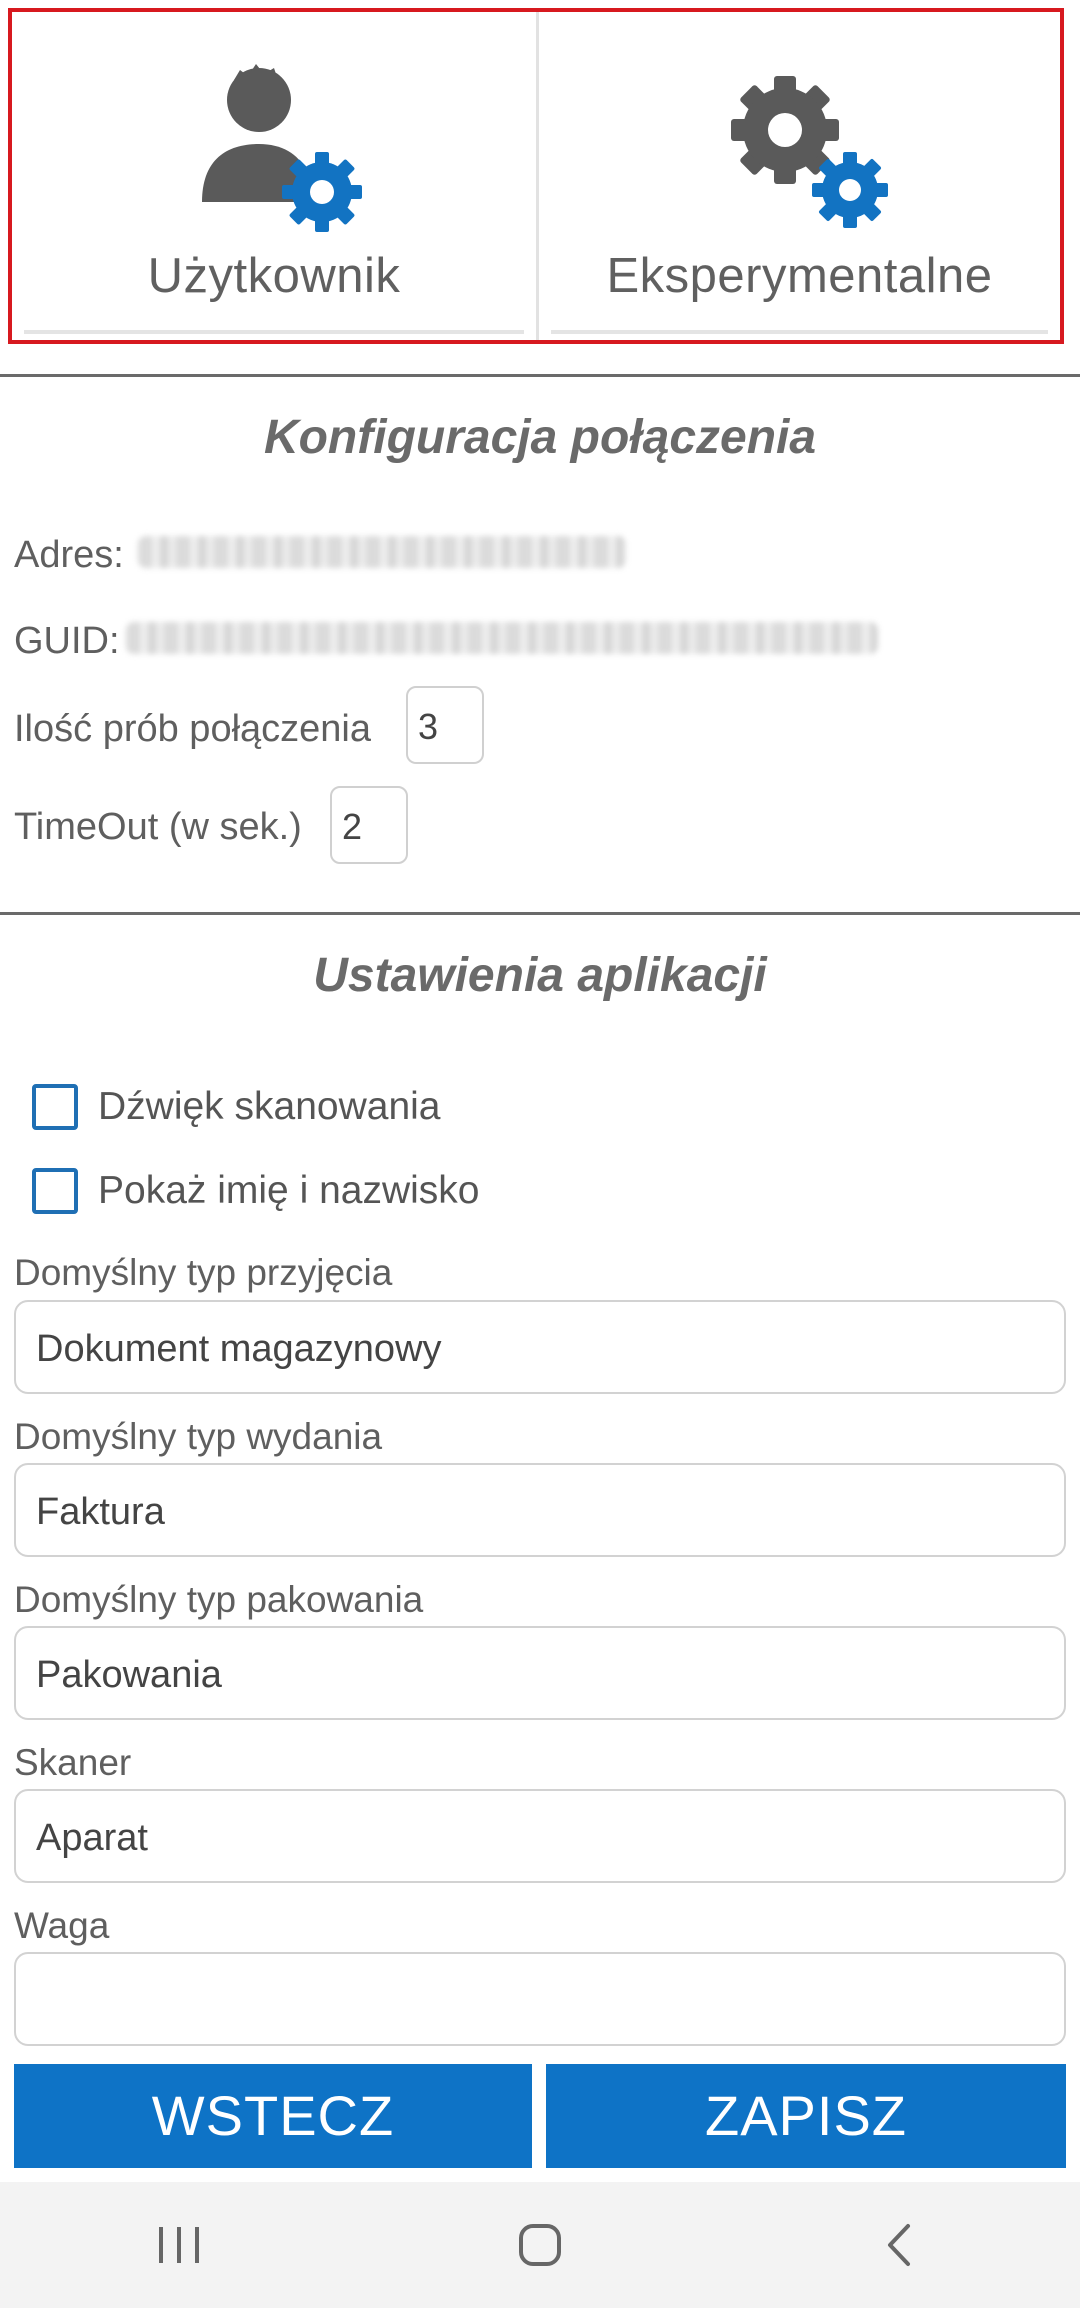 Image resolution: width=1080 pixels, height=2308 pixels. I want to click on address-value-blurred, so click(382, 552).